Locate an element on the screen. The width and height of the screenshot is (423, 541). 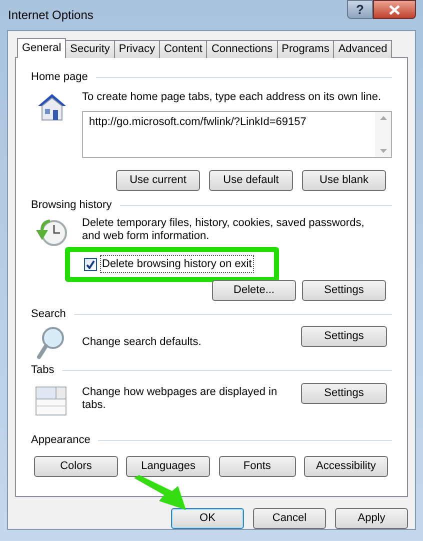
checkmark-icon is located at coordinates (90, 264).